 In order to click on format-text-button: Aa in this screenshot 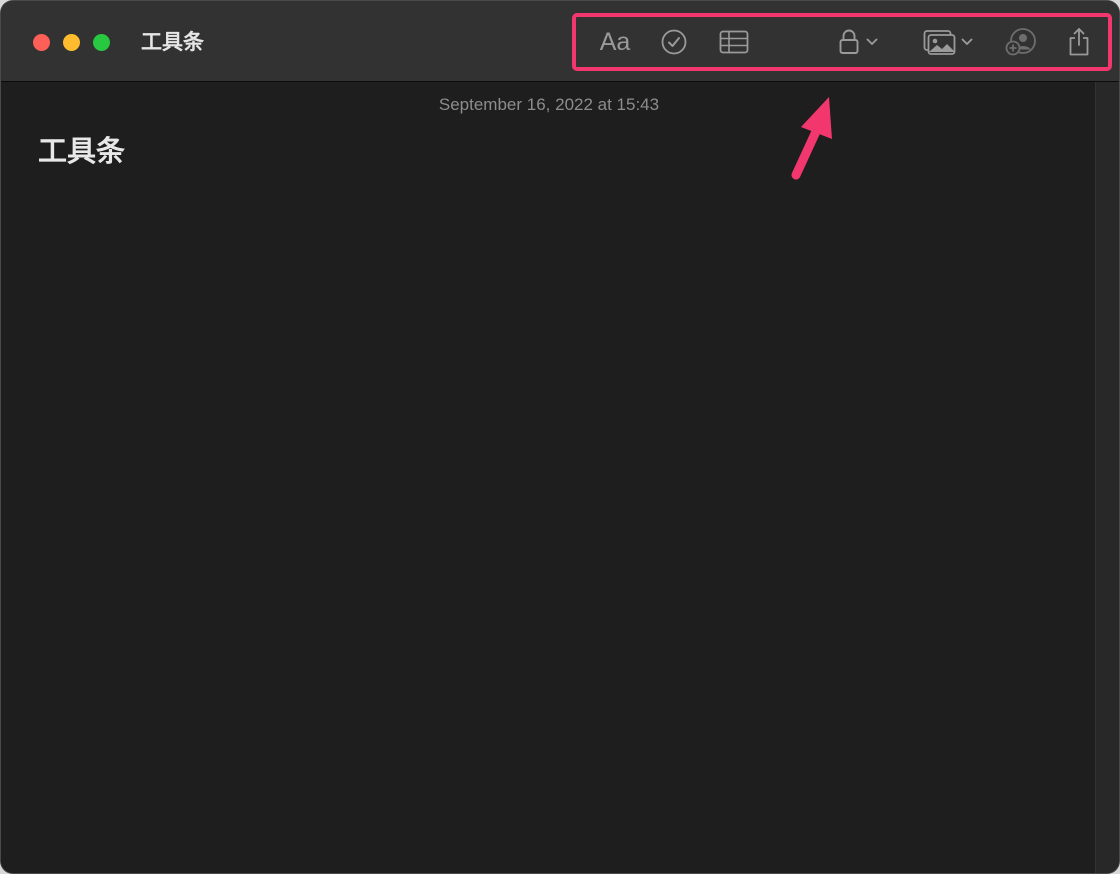, I will do `click(615, 42)`.